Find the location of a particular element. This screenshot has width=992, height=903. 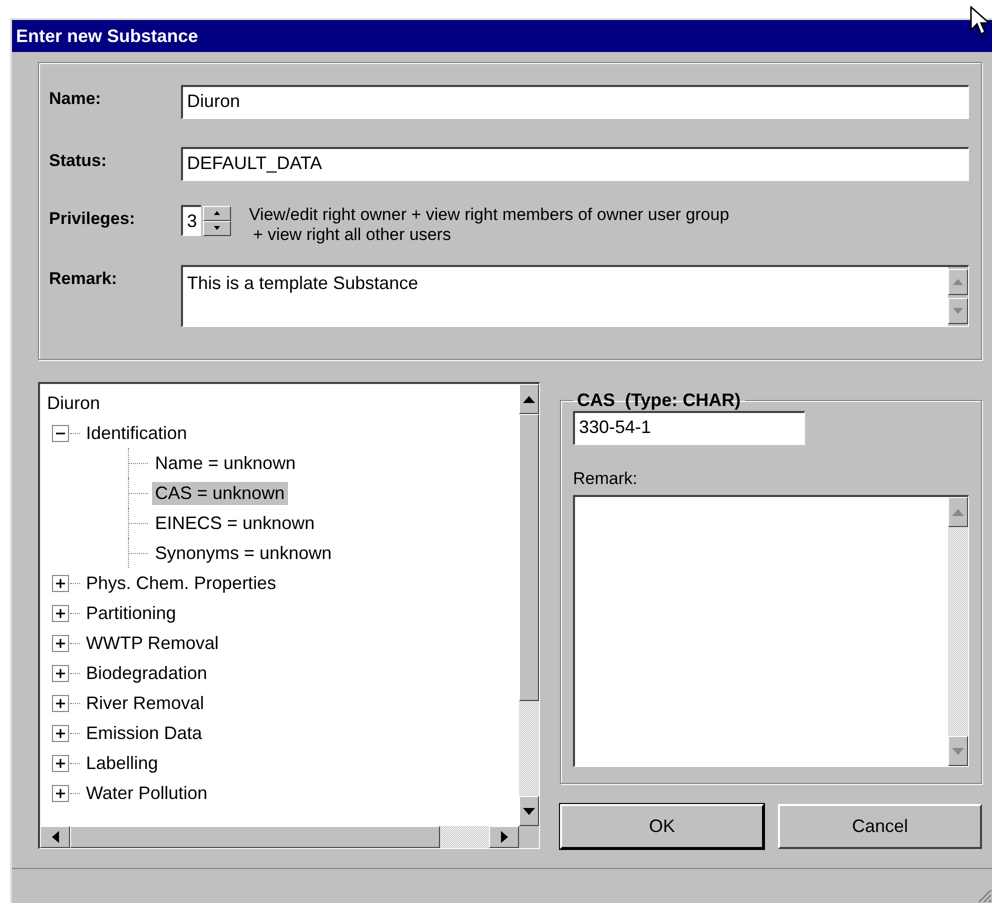

tree-item: EINECS = unknown is located at coordinates (235, 523).